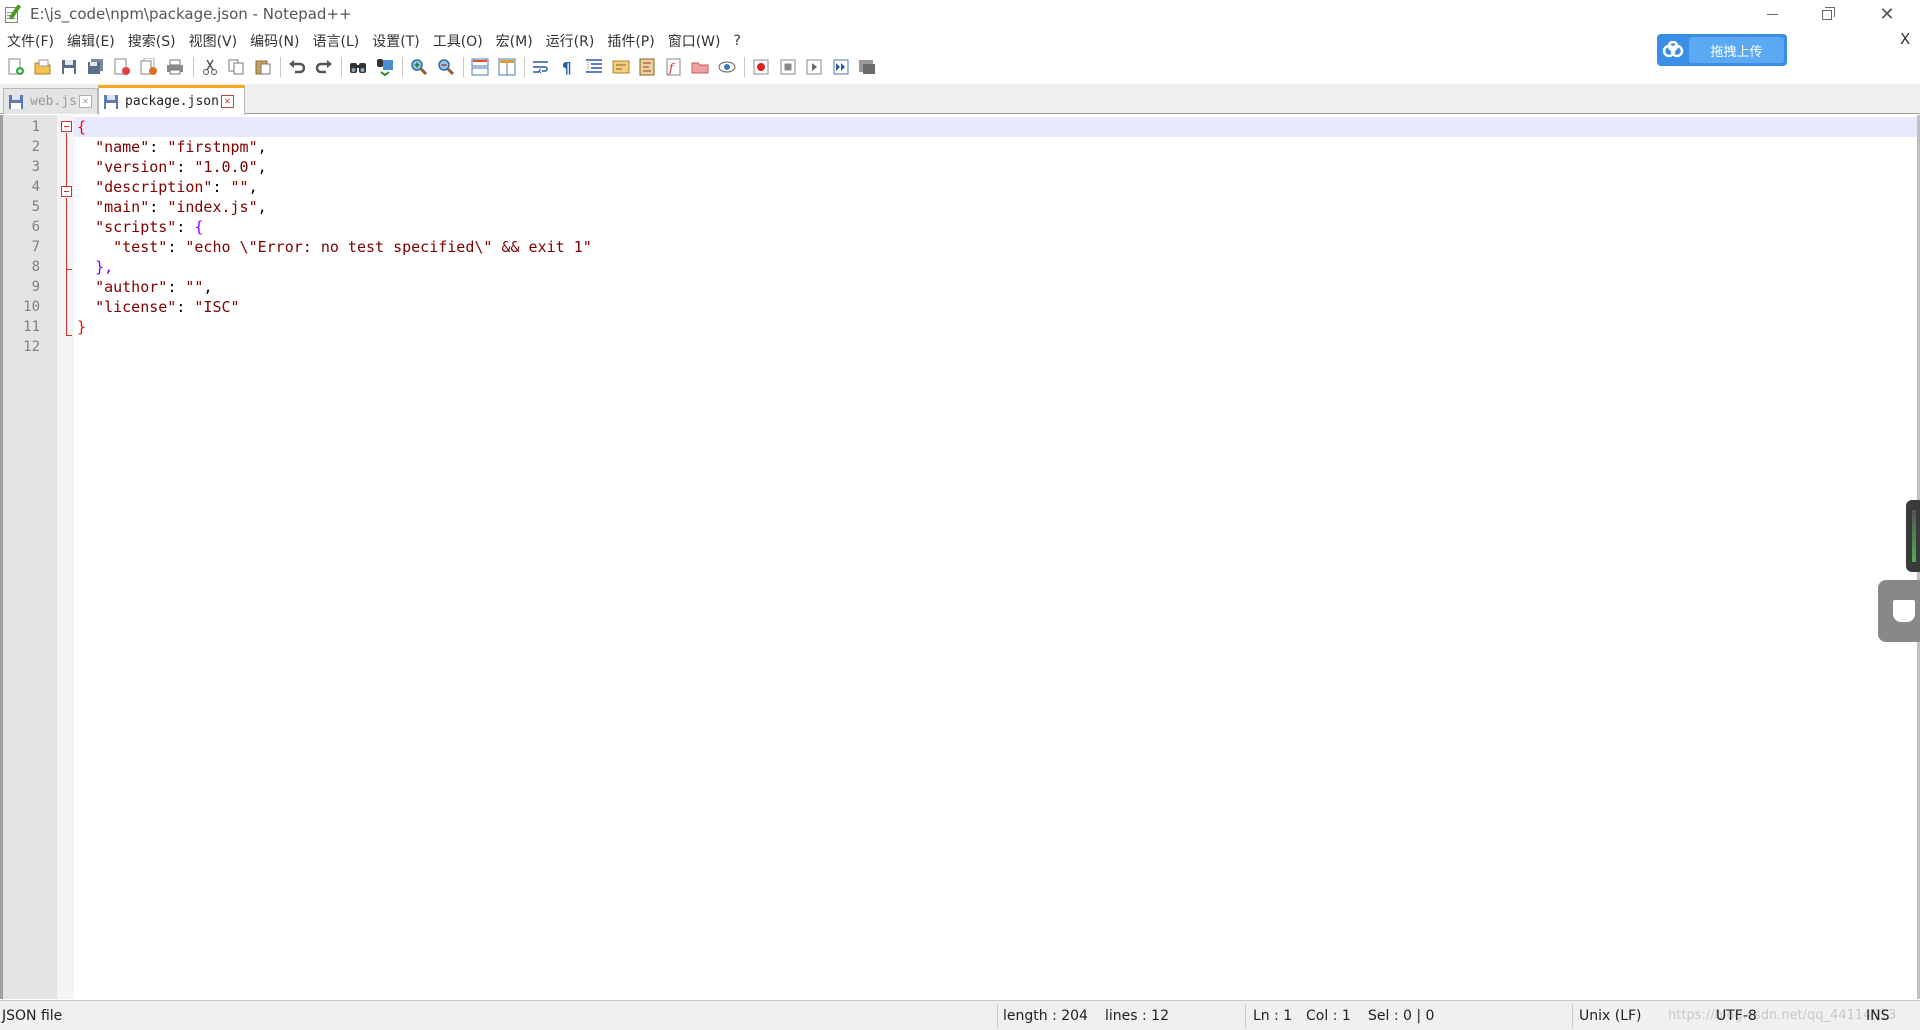  What do you see at coordinates (35, 207) in the screenshot?
I see `line-number: 5` at bounding box center [35, 207].